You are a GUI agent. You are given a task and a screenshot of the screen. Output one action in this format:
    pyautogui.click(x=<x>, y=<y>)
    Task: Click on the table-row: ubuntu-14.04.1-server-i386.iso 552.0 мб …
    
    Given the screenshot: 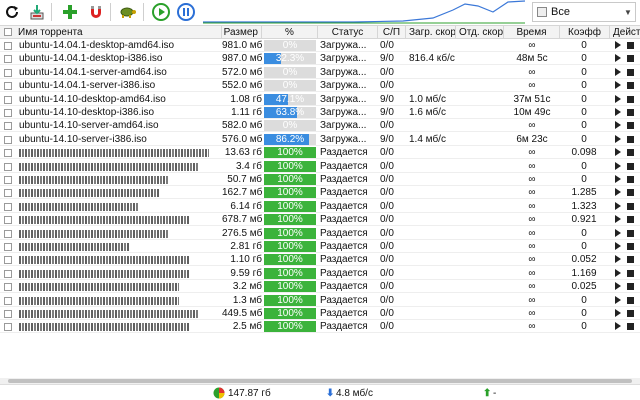 What is the action you would take?
    pyautogui.click(x=320, y=86)
    